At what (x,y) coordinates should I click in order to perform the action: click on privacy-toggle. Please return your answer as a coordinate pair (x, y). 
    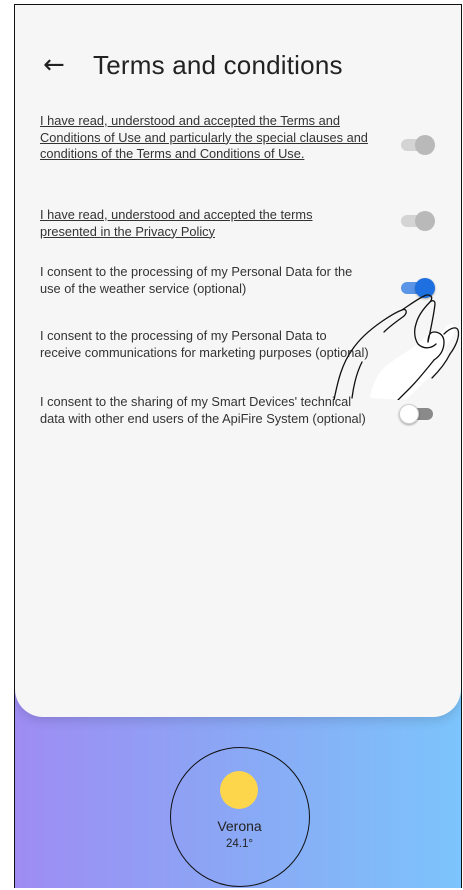
    Looking at the image, I should click on (417, 221).